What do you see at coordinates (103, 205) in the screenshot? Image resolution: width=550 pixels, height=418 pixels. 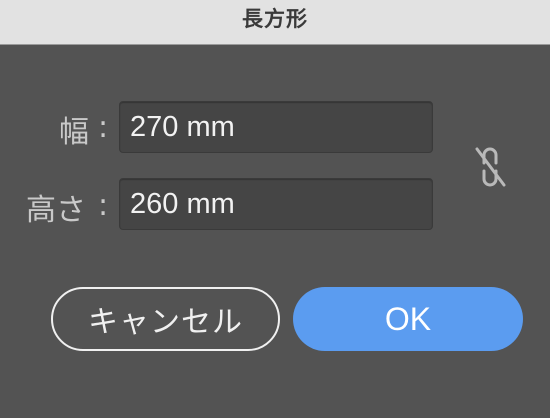 I see `height-colon: :` at bounding box center [103, 205].